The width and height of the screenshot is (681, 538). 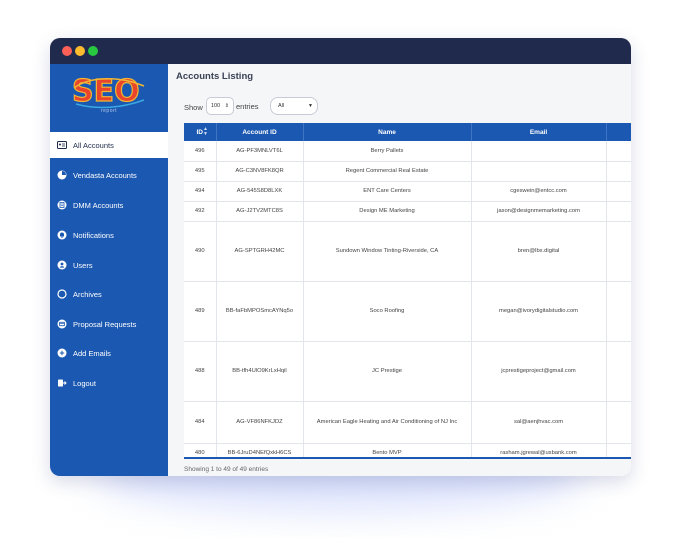 I want to click on sidebar-item-label: Add Emails, so click(x=92, y=353).